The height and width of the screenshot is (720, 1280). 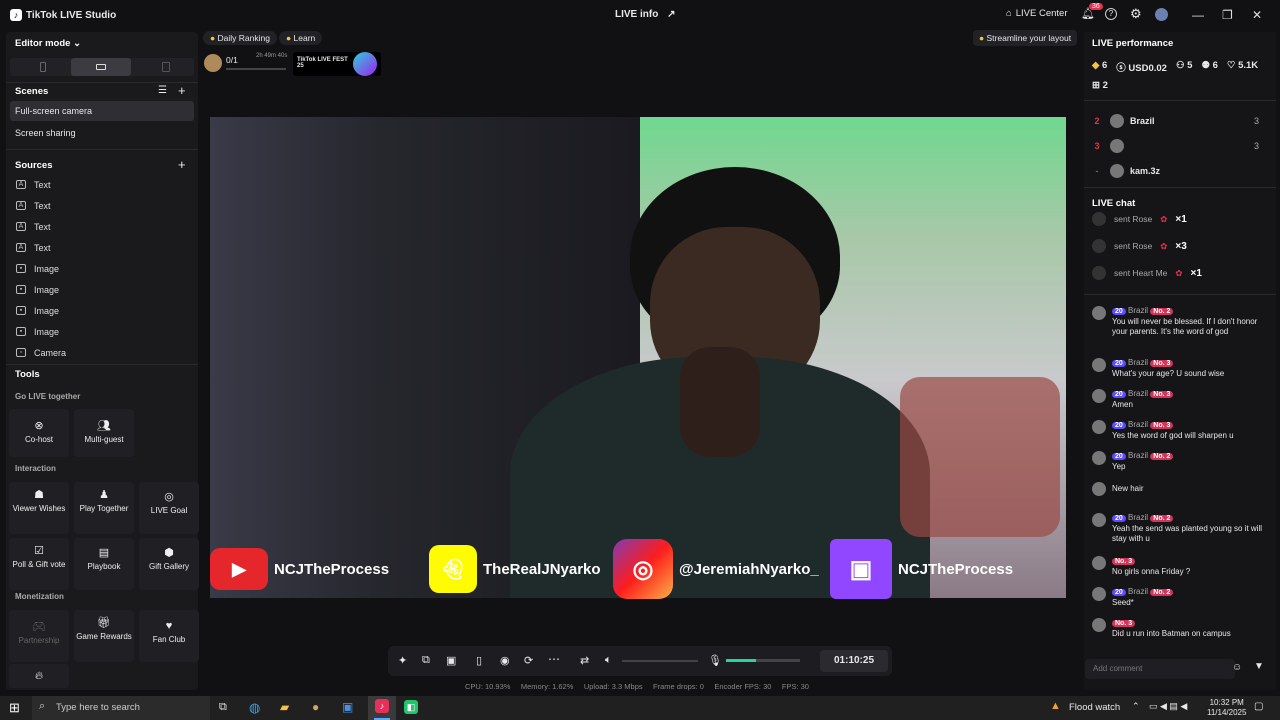 I want to click on reward-icon: 🎁︎, so click(x=104, y=623).